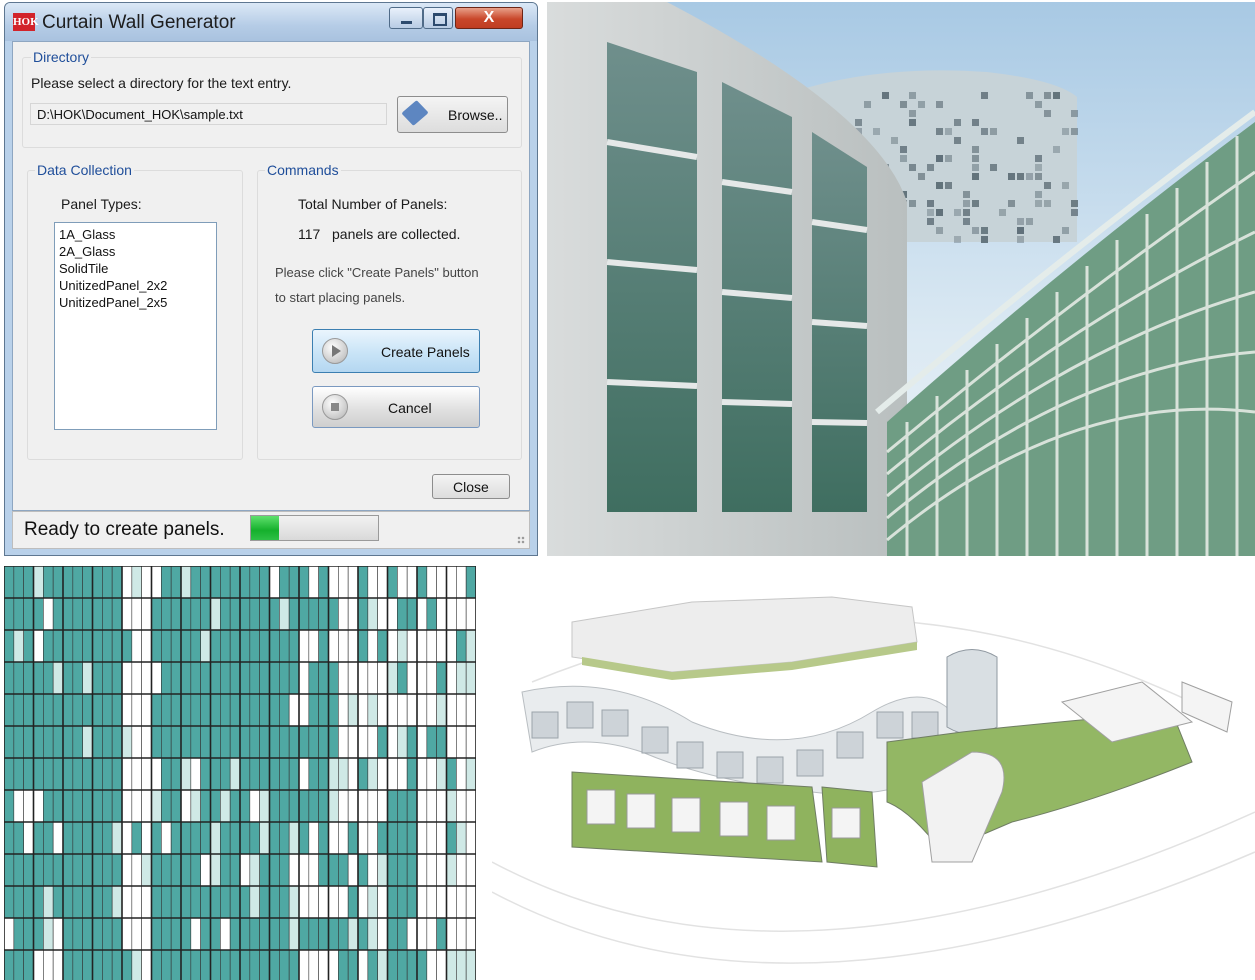  Describe the element at coordinates (303, 170) in the screenshot. I see `commands-group-title: Commands` at that location.